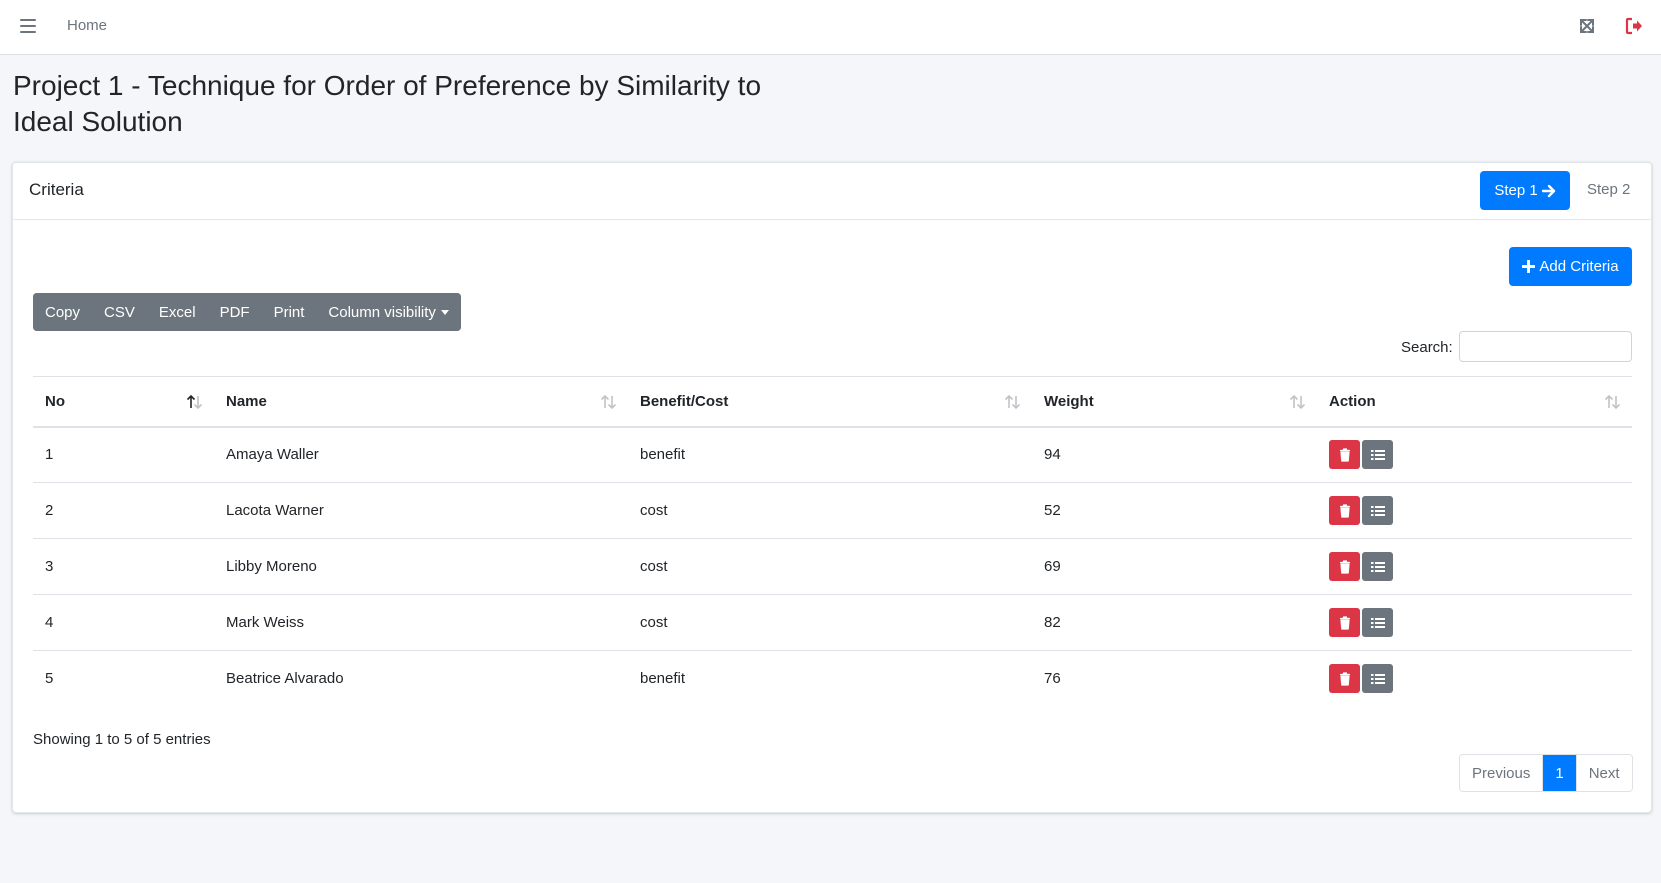 This screenshot has width=1661, height=883. I want to click on step1-button: Step 1, so click(1525, 190).